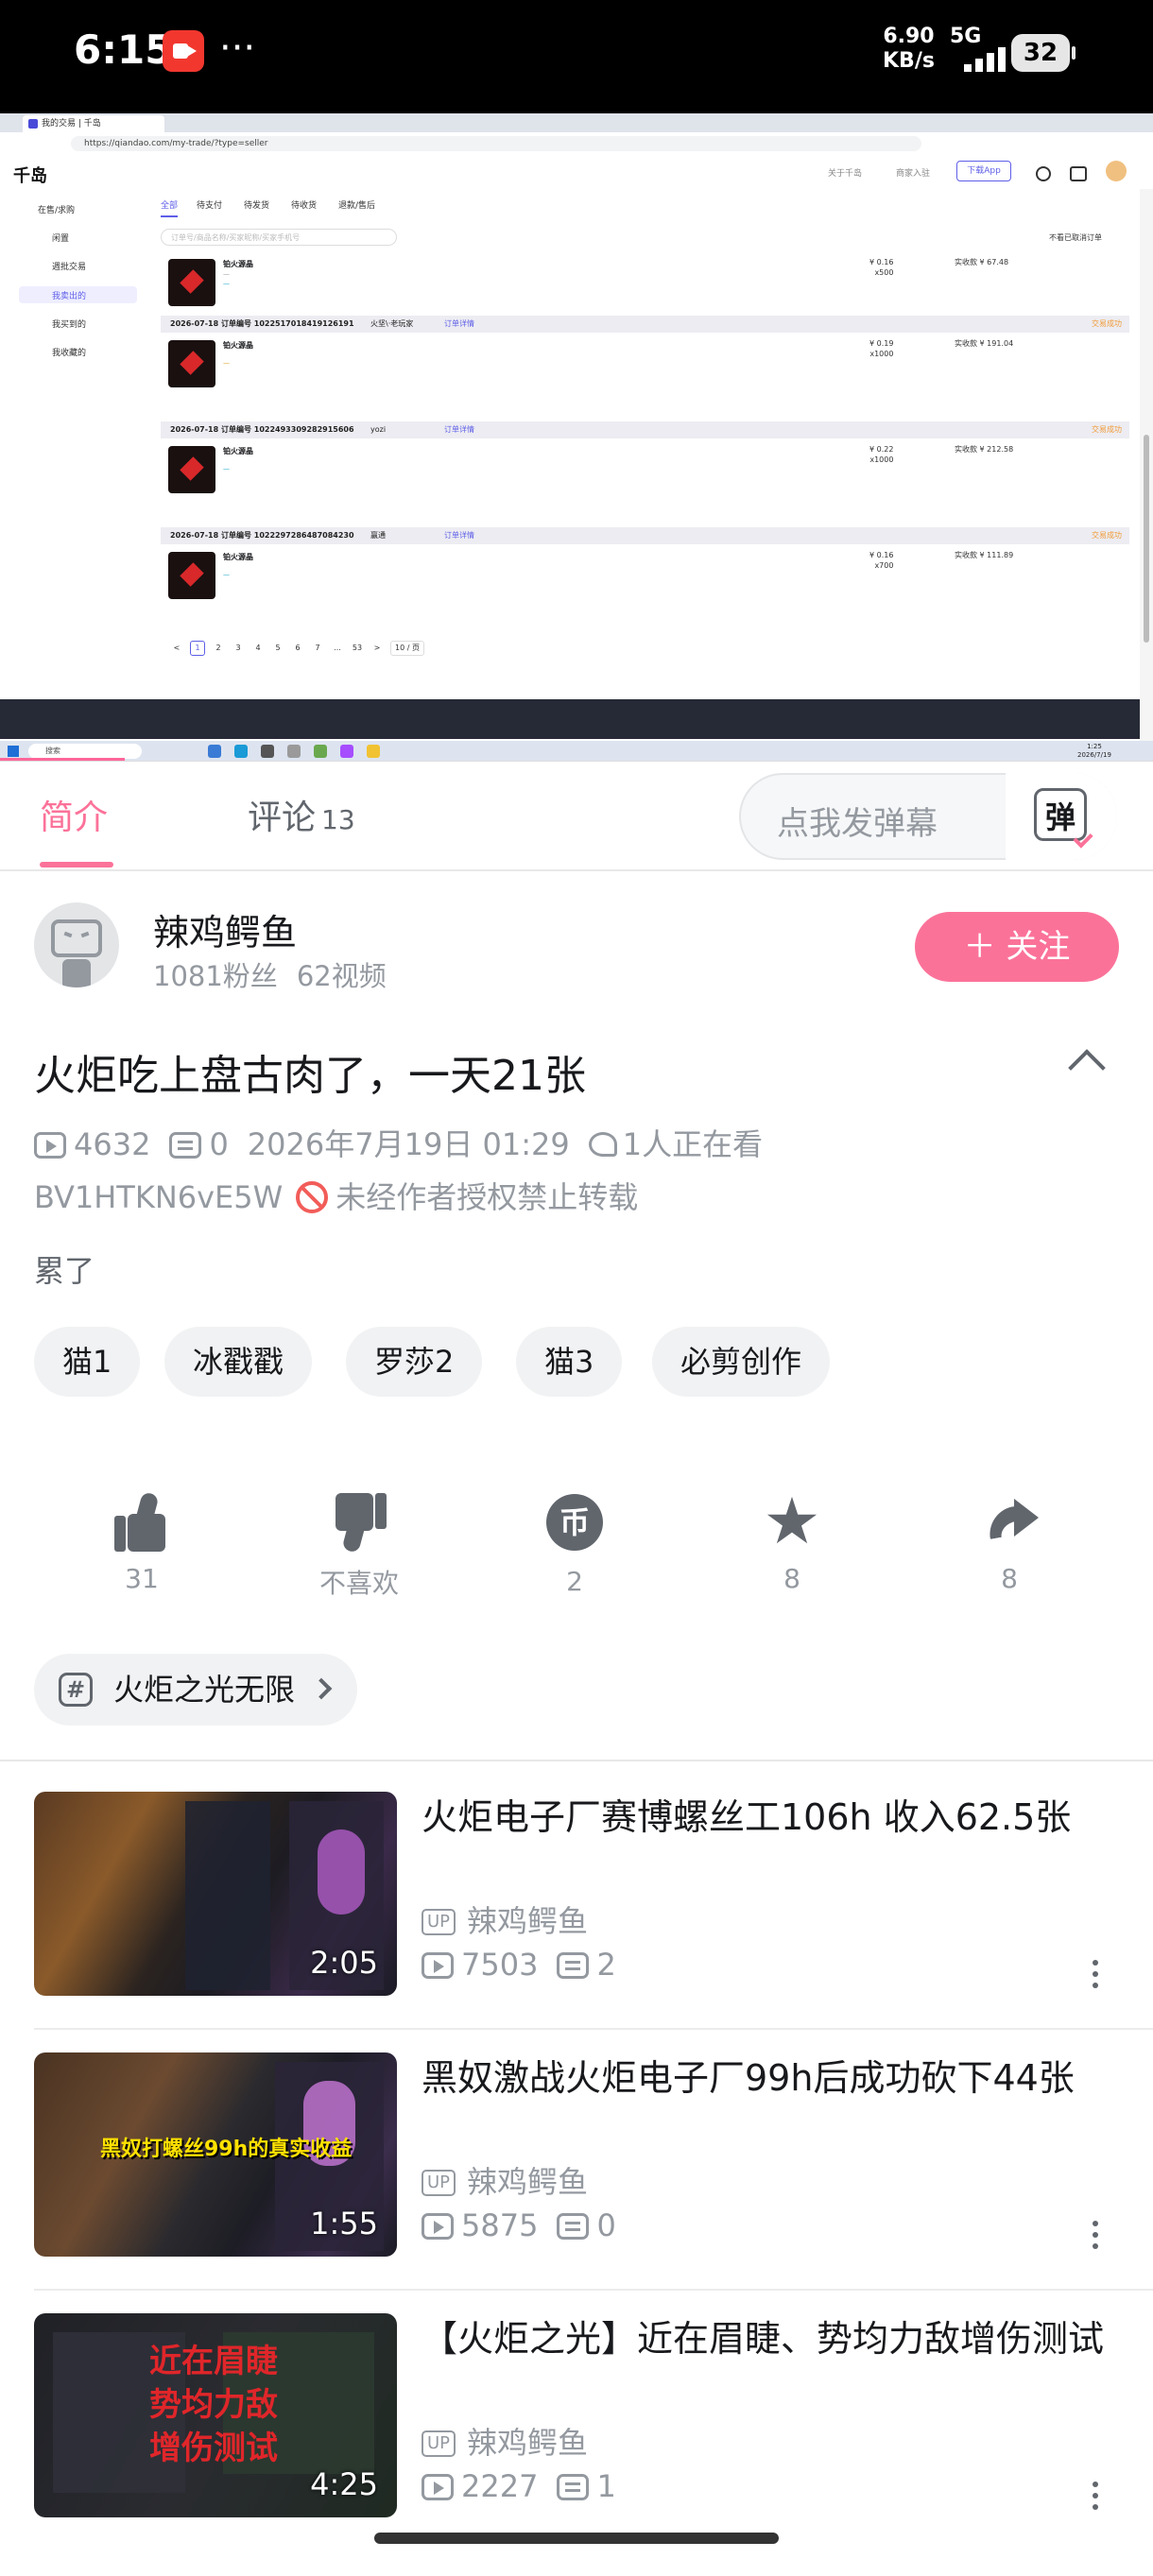 This screenshot has height=2576, width=1153. What do you see at coordinates (279, 237) in the screenshot?
I see `order-search-input: 订单号/商品名称/买家昵称/买家手机号` at bounding box center [279, 237].